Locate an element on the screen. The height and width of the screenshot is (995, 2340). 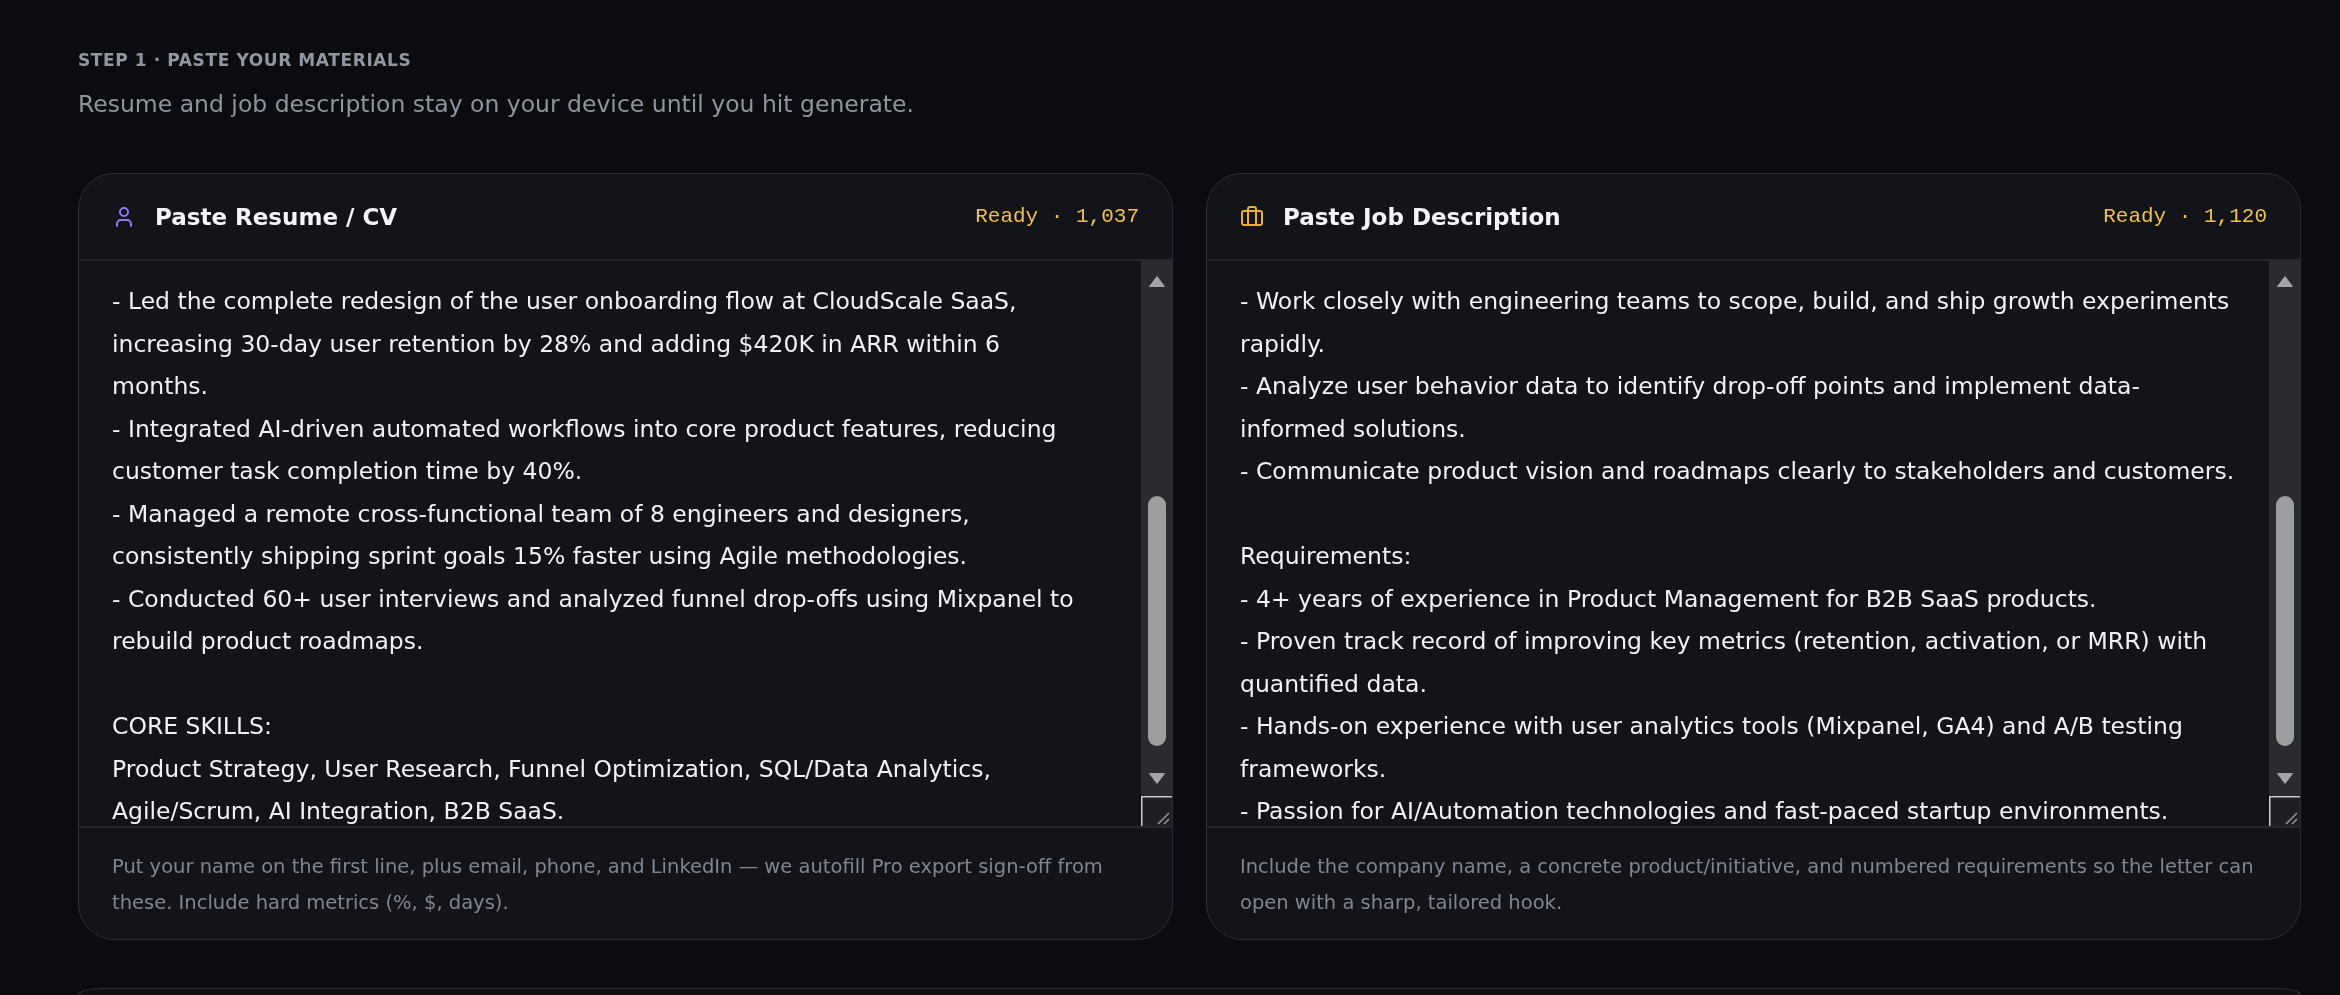
card-title: Paste Job Description is located at coordinates (1422, 216).